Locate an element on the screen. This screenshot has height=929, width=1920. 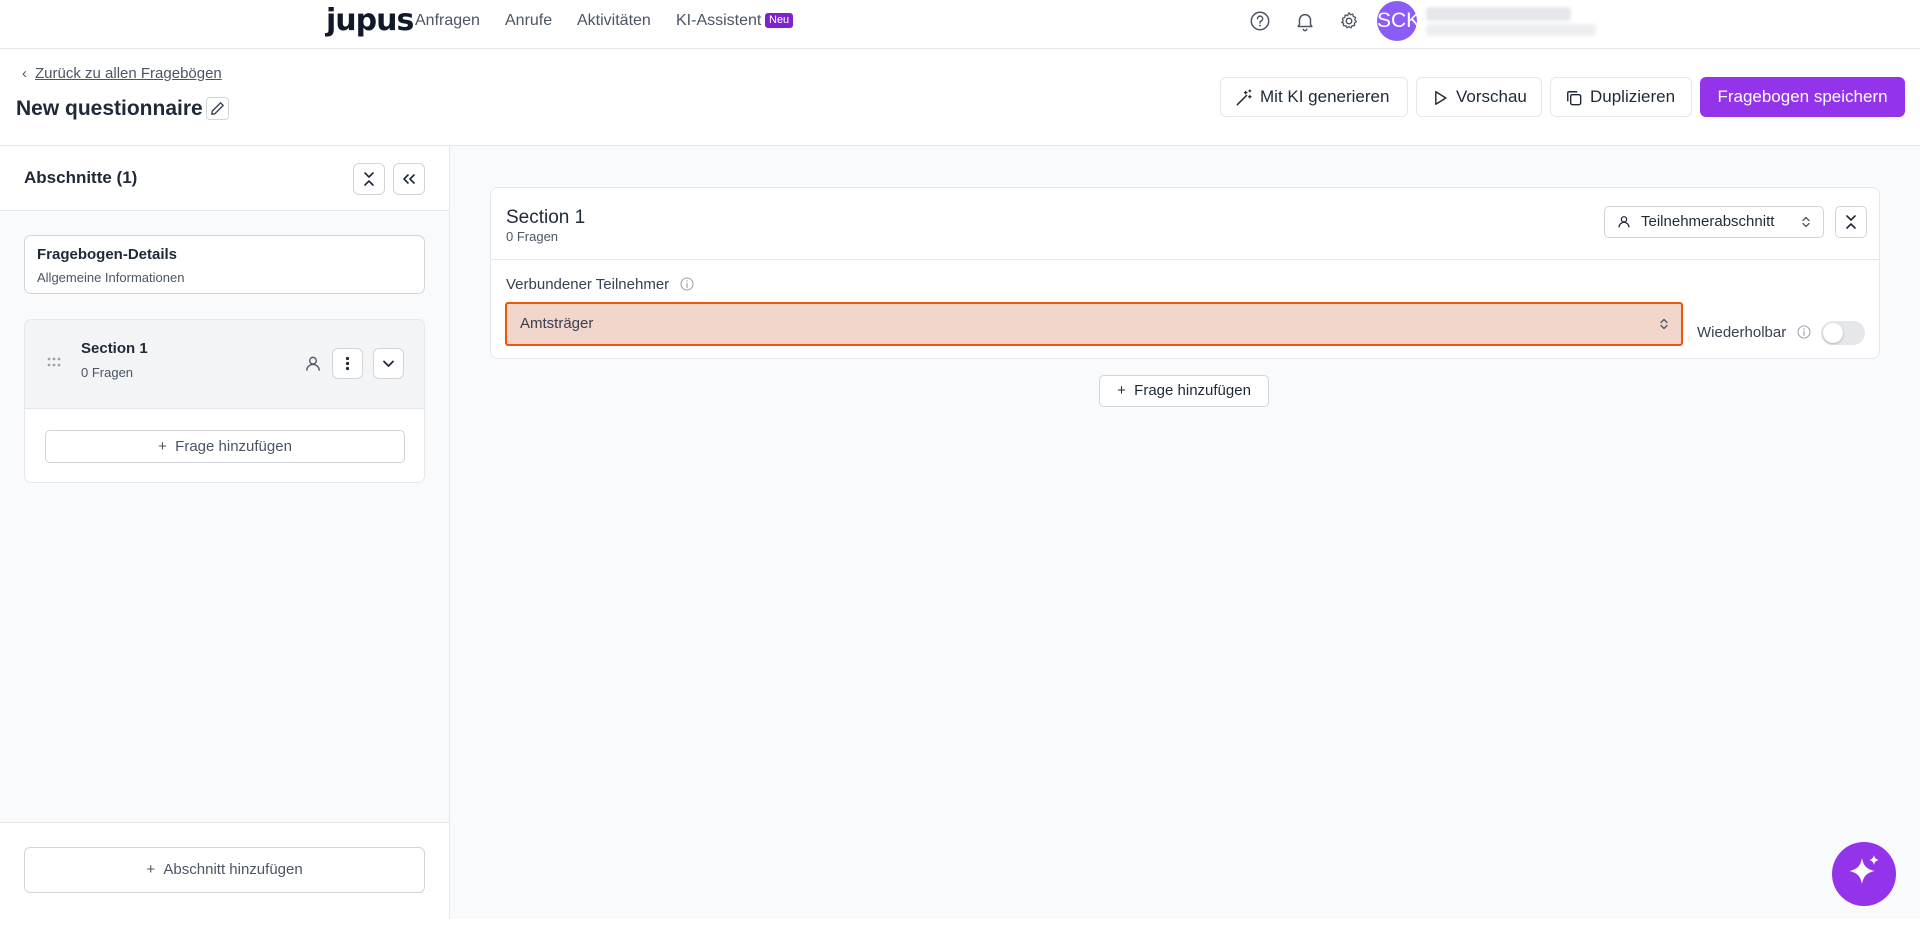
nav-link-anrufe: Anrufe is located at coordinates (528, 21).